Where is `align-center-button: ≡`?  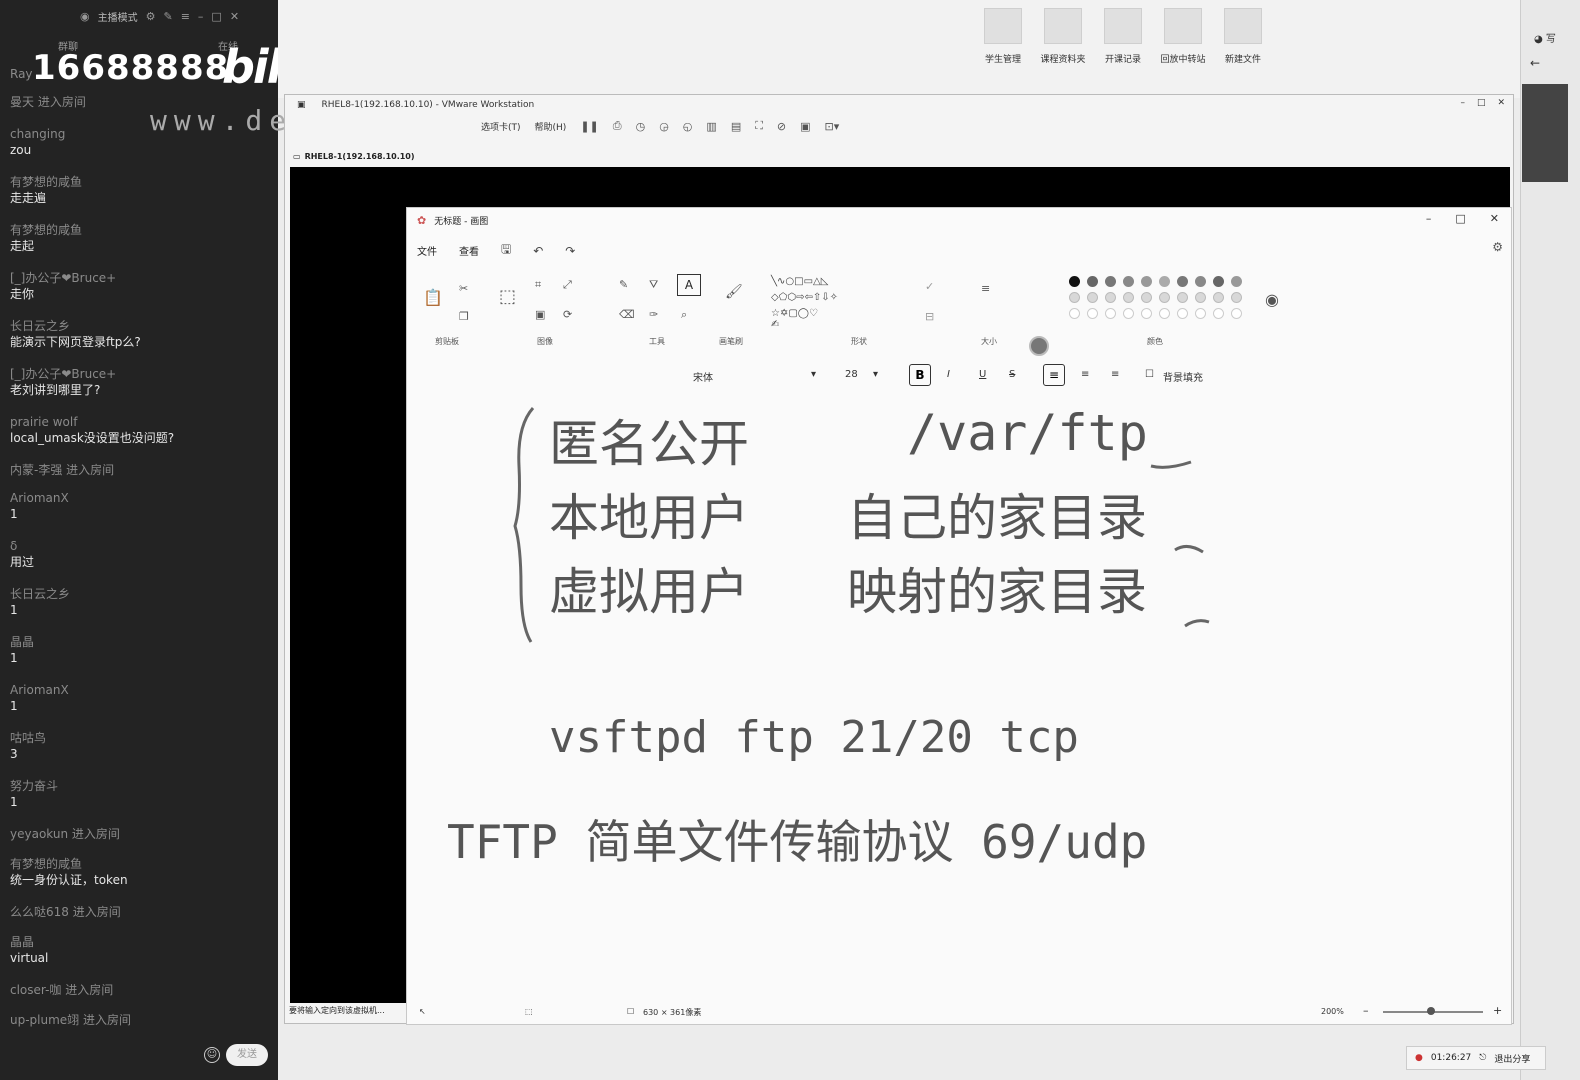 align-center-button: ≡ is located at coordinates (1085, 374).